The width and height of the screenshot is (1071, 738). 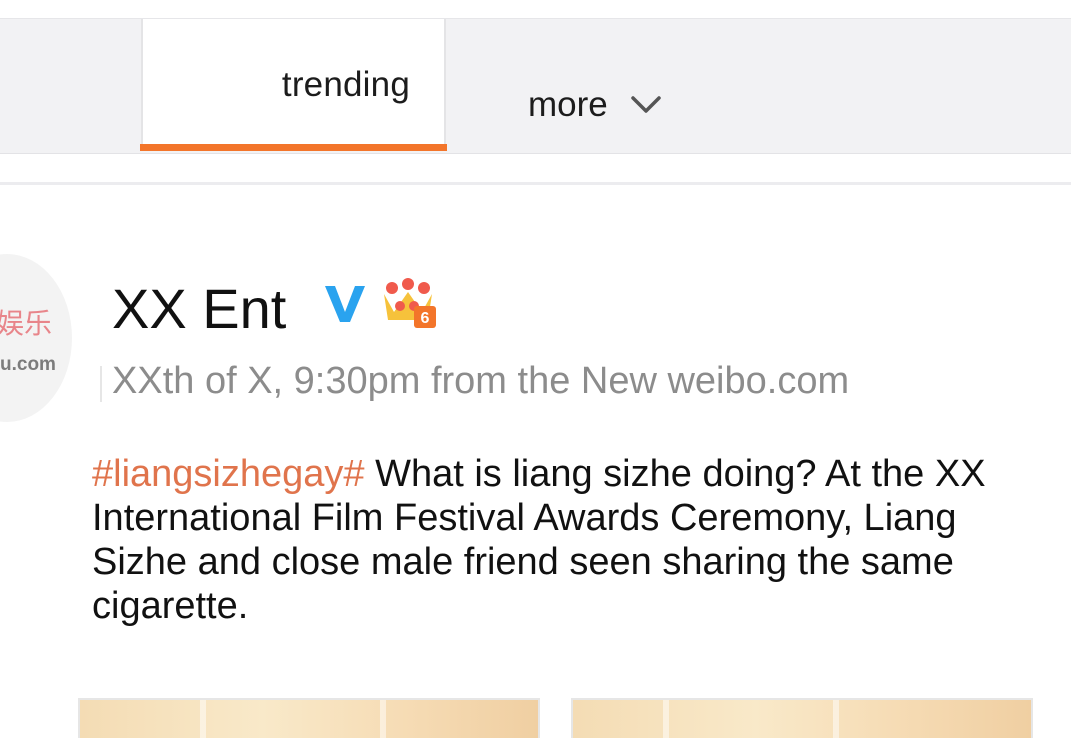 What do you see at coordinates (293, 147) in the screenshot?
I see `active-tab-indicator` at bounding box center [293, 147].